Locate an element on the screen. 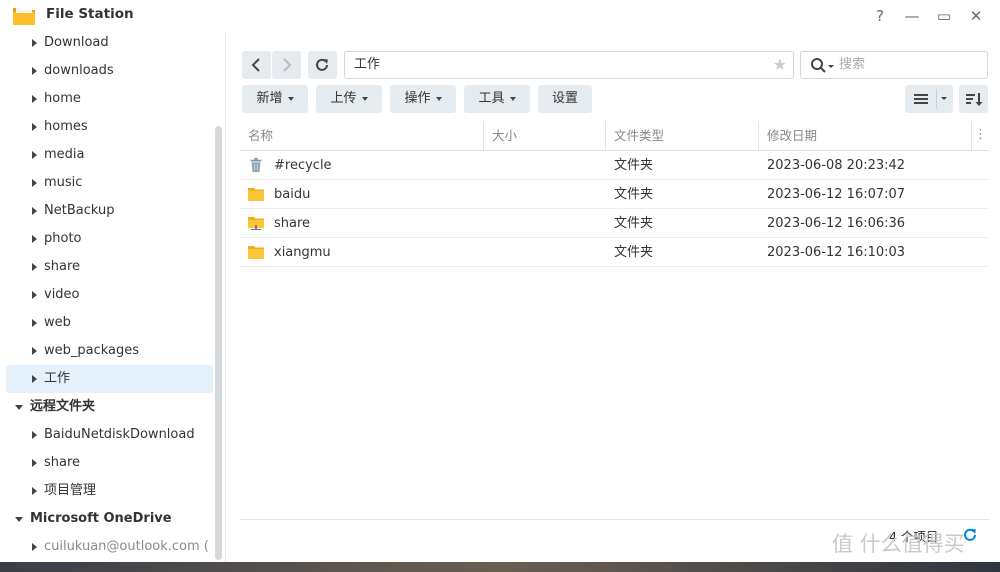 Image resolution: width=1000 pixels, height=572 pixels. sidebar-item-project-management: 项目管理 is located at coordinates (109, 491).